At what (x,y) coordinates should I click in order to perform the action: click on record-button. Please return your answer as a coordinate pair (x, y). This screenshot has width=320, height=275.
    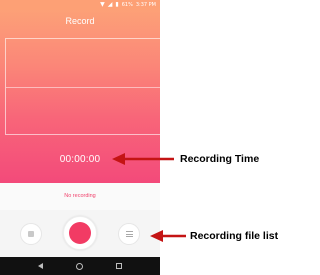
    Looking at the image, I should click on (80, 233).